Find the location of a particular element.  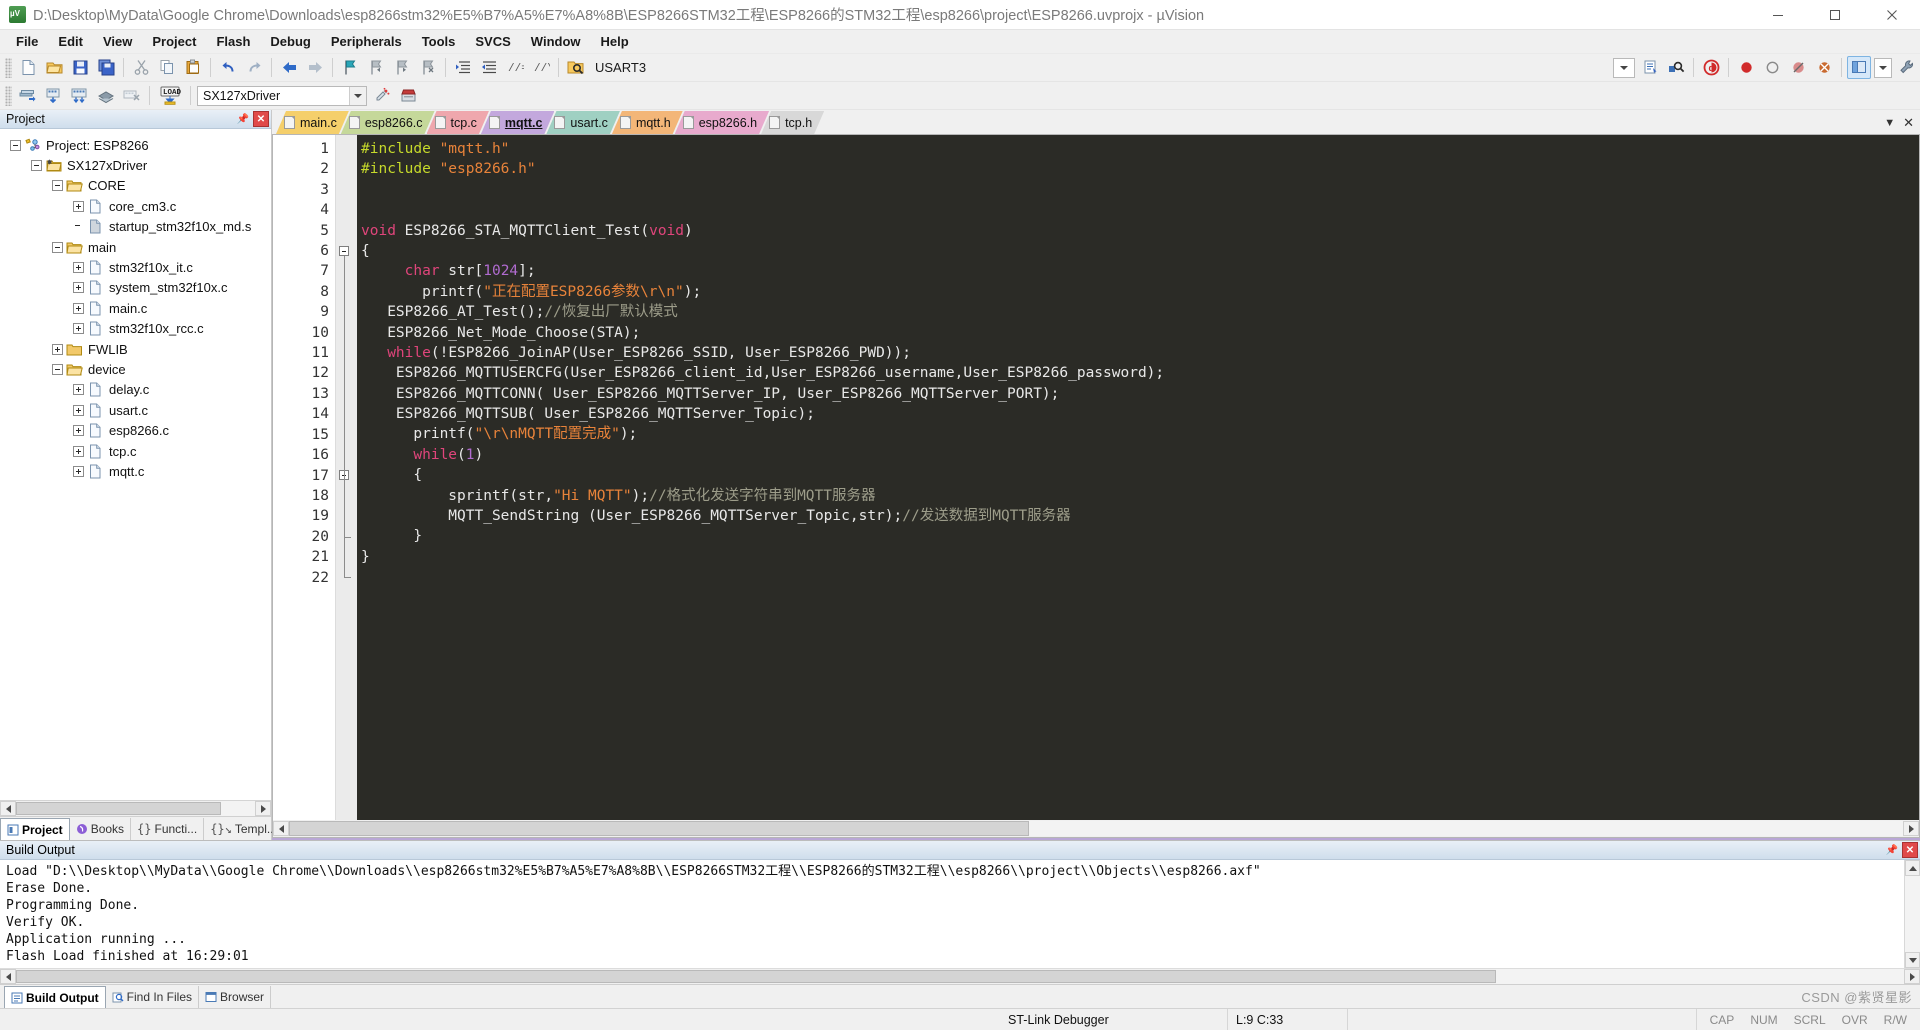

tree-item: SX127xDriver is located at coordinates (135, 165).